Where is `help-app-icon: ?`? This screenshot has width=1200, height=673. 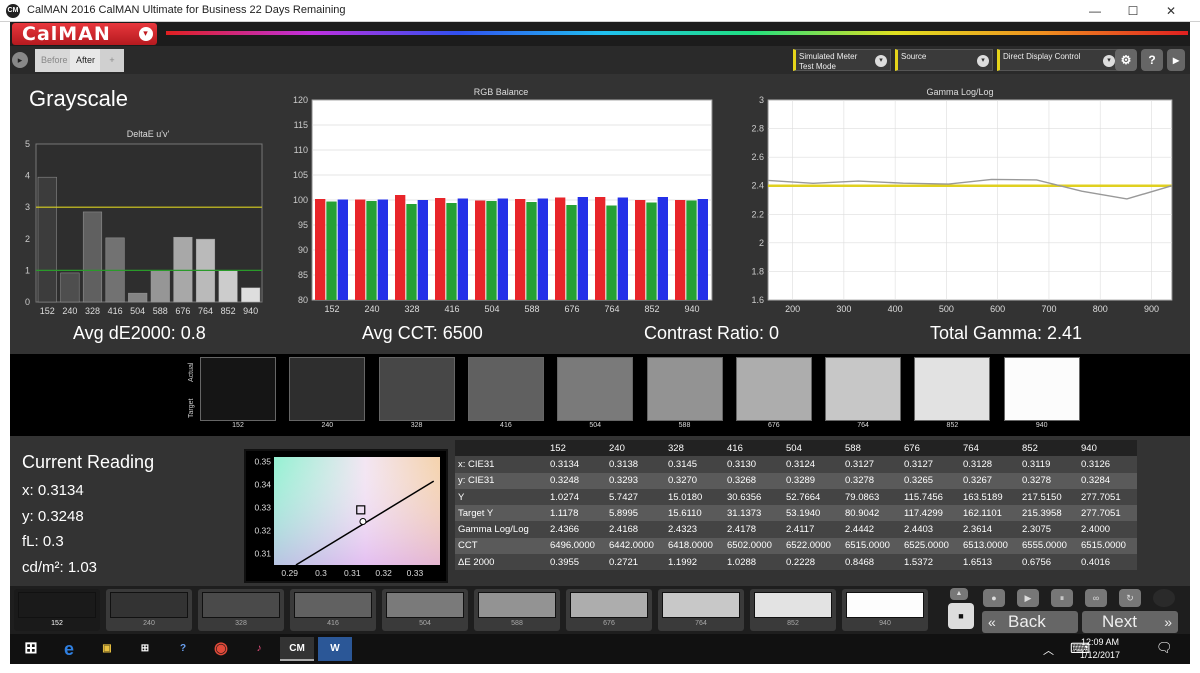
help-app-icon: ? is located at coordinates (183, 649).